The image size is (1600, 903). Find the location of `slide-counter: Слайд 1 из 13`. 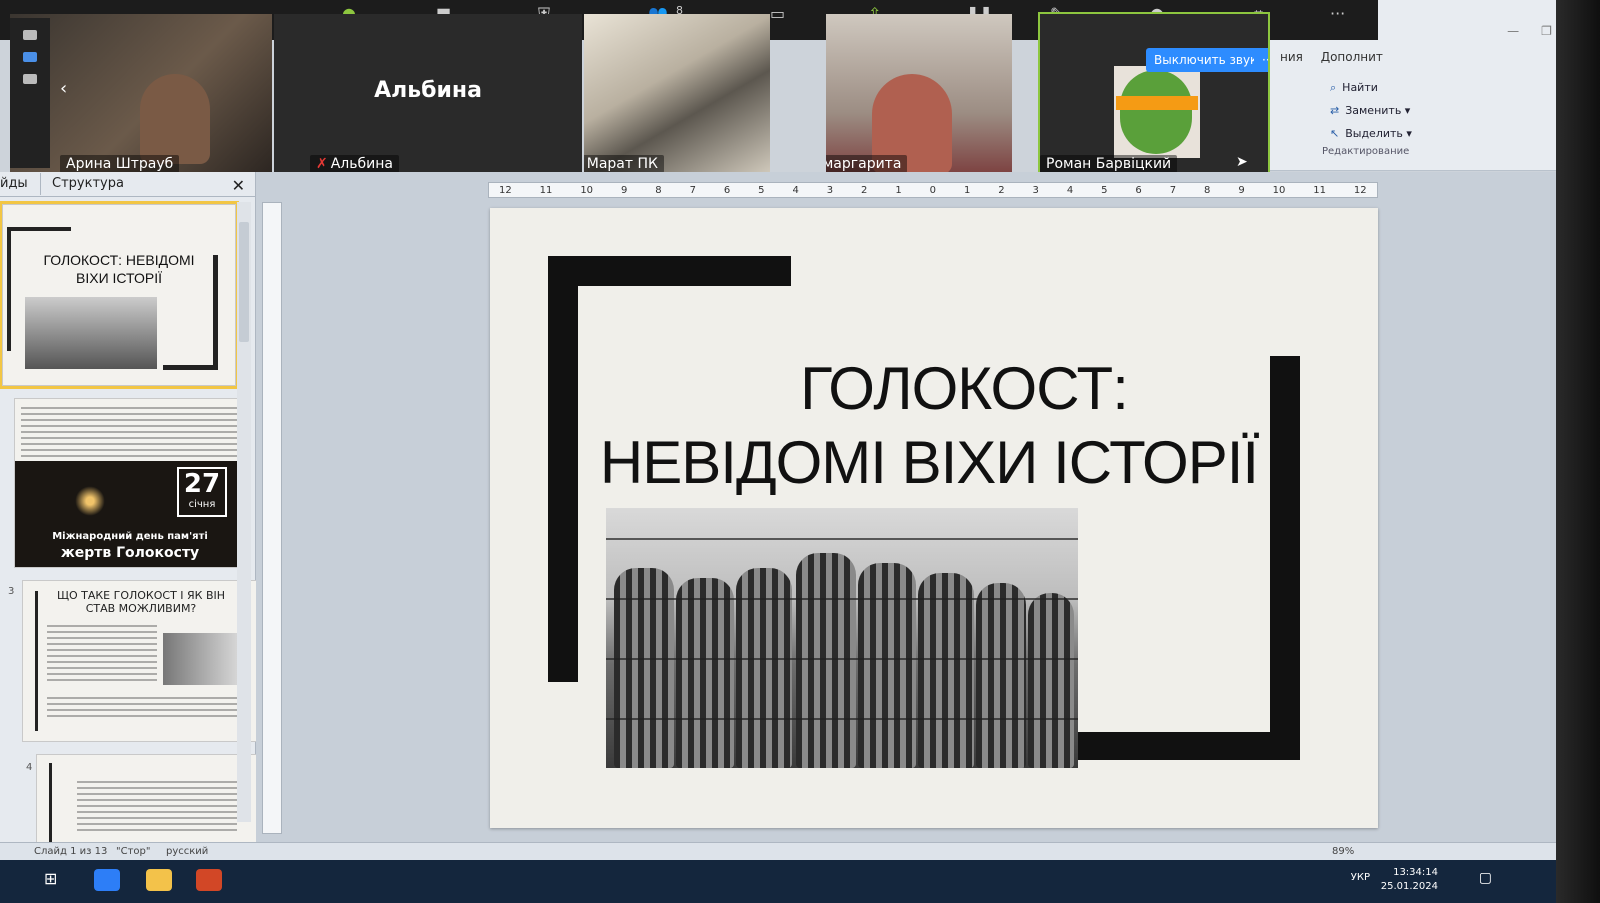

slide-counter: Слайд 1 из 13 is located at coordinates (71, 851).